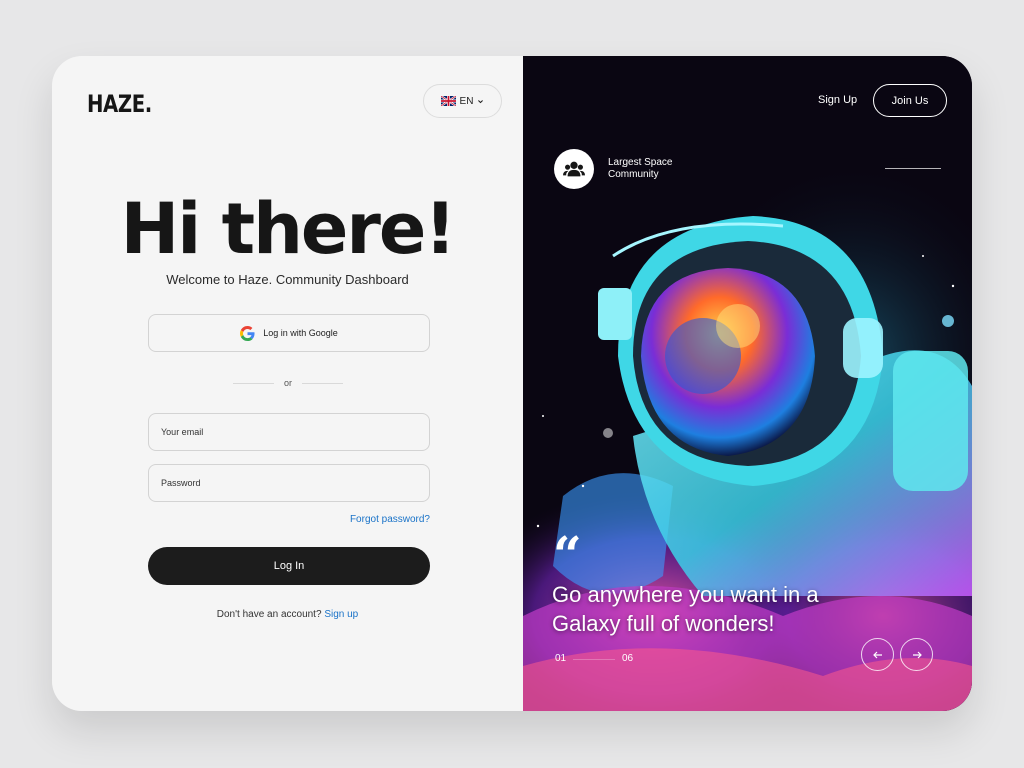 This screenshot has height=768, width=1024. Describe the element at coordinates (913, 168) in the screenshot. I see `slide-indicator-line` at that location.